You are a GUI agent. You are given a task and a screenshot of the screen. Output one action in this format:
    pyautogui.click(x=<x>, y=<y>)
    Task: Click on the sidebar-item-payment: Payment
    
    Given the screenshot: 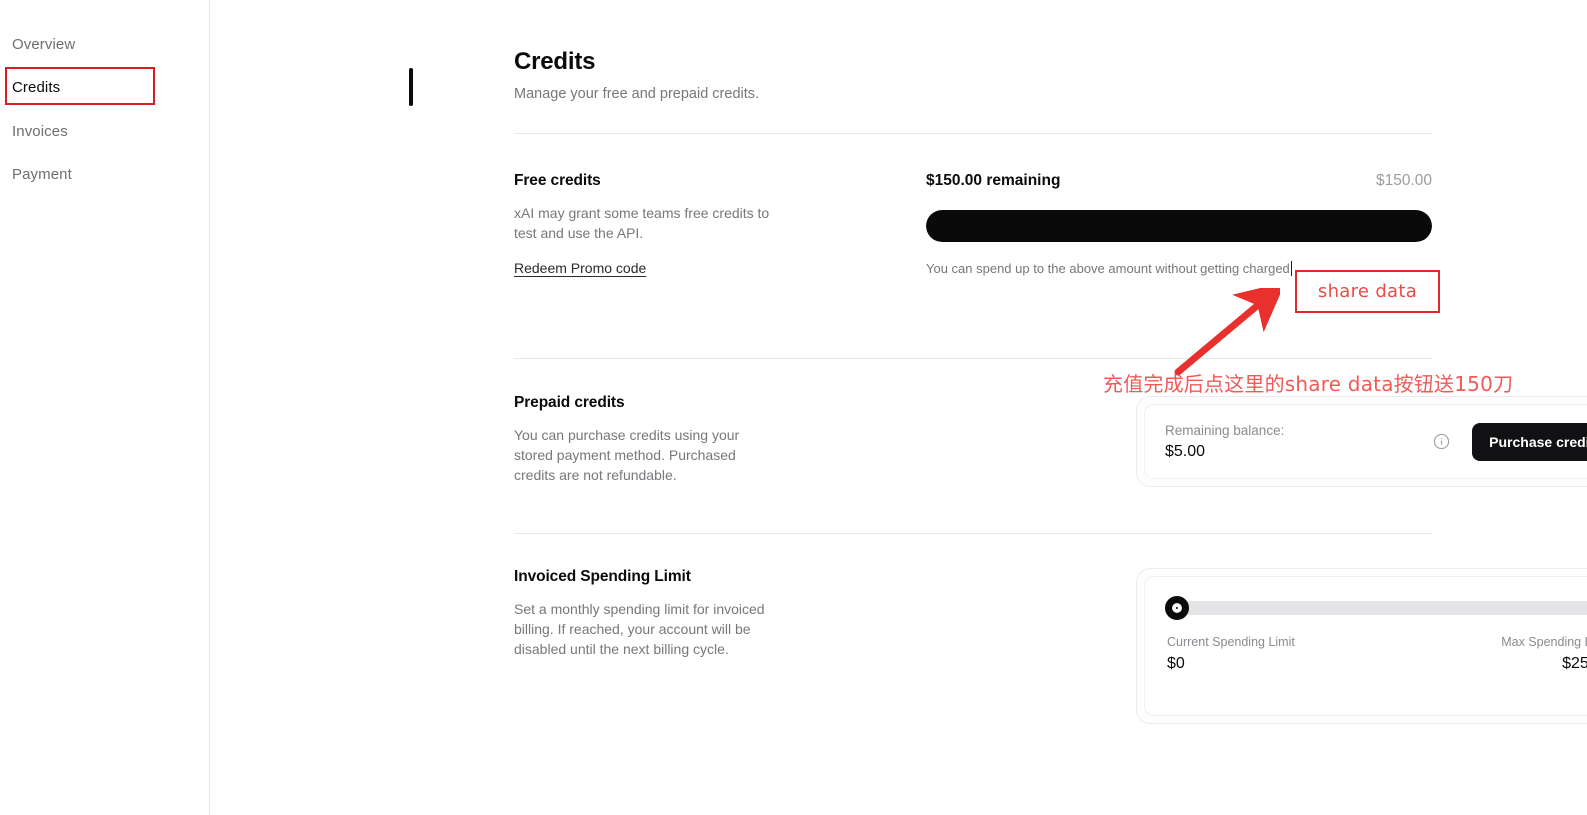 What is the action you would take?
    pyautogui.click(x=42, y=174)
    